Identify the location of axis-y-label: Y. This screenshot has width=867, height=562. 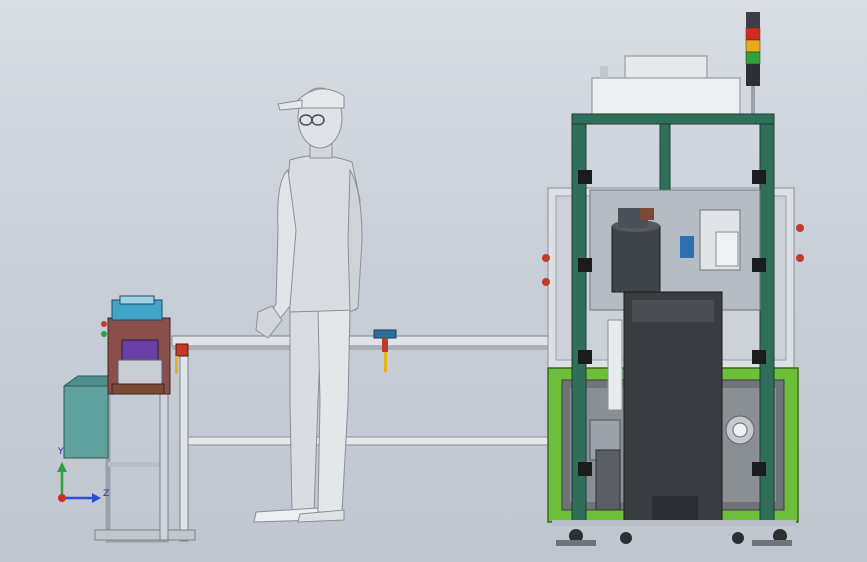
(60, 452).